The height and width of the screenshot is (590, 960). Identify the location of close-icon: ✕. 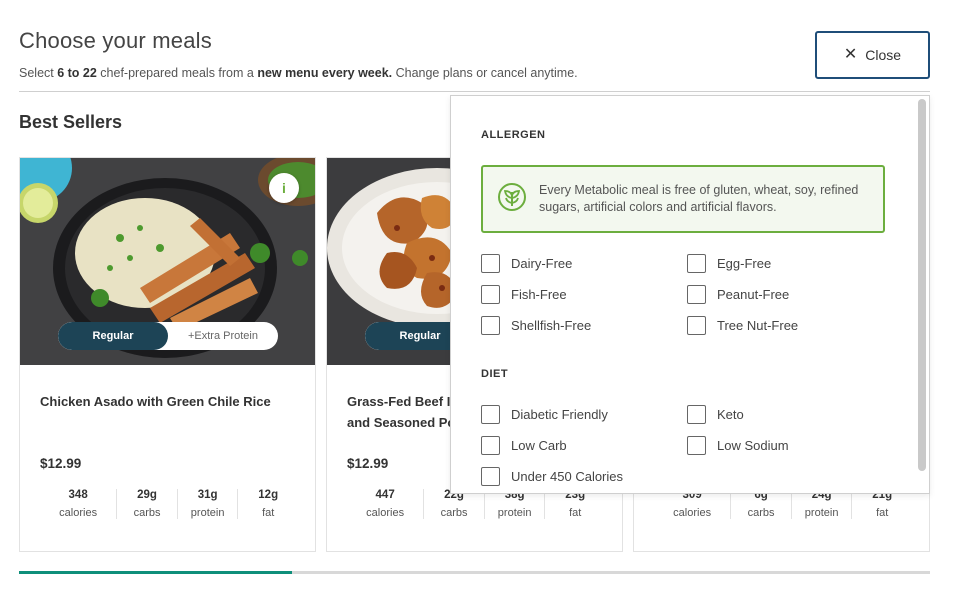
(850, 54).